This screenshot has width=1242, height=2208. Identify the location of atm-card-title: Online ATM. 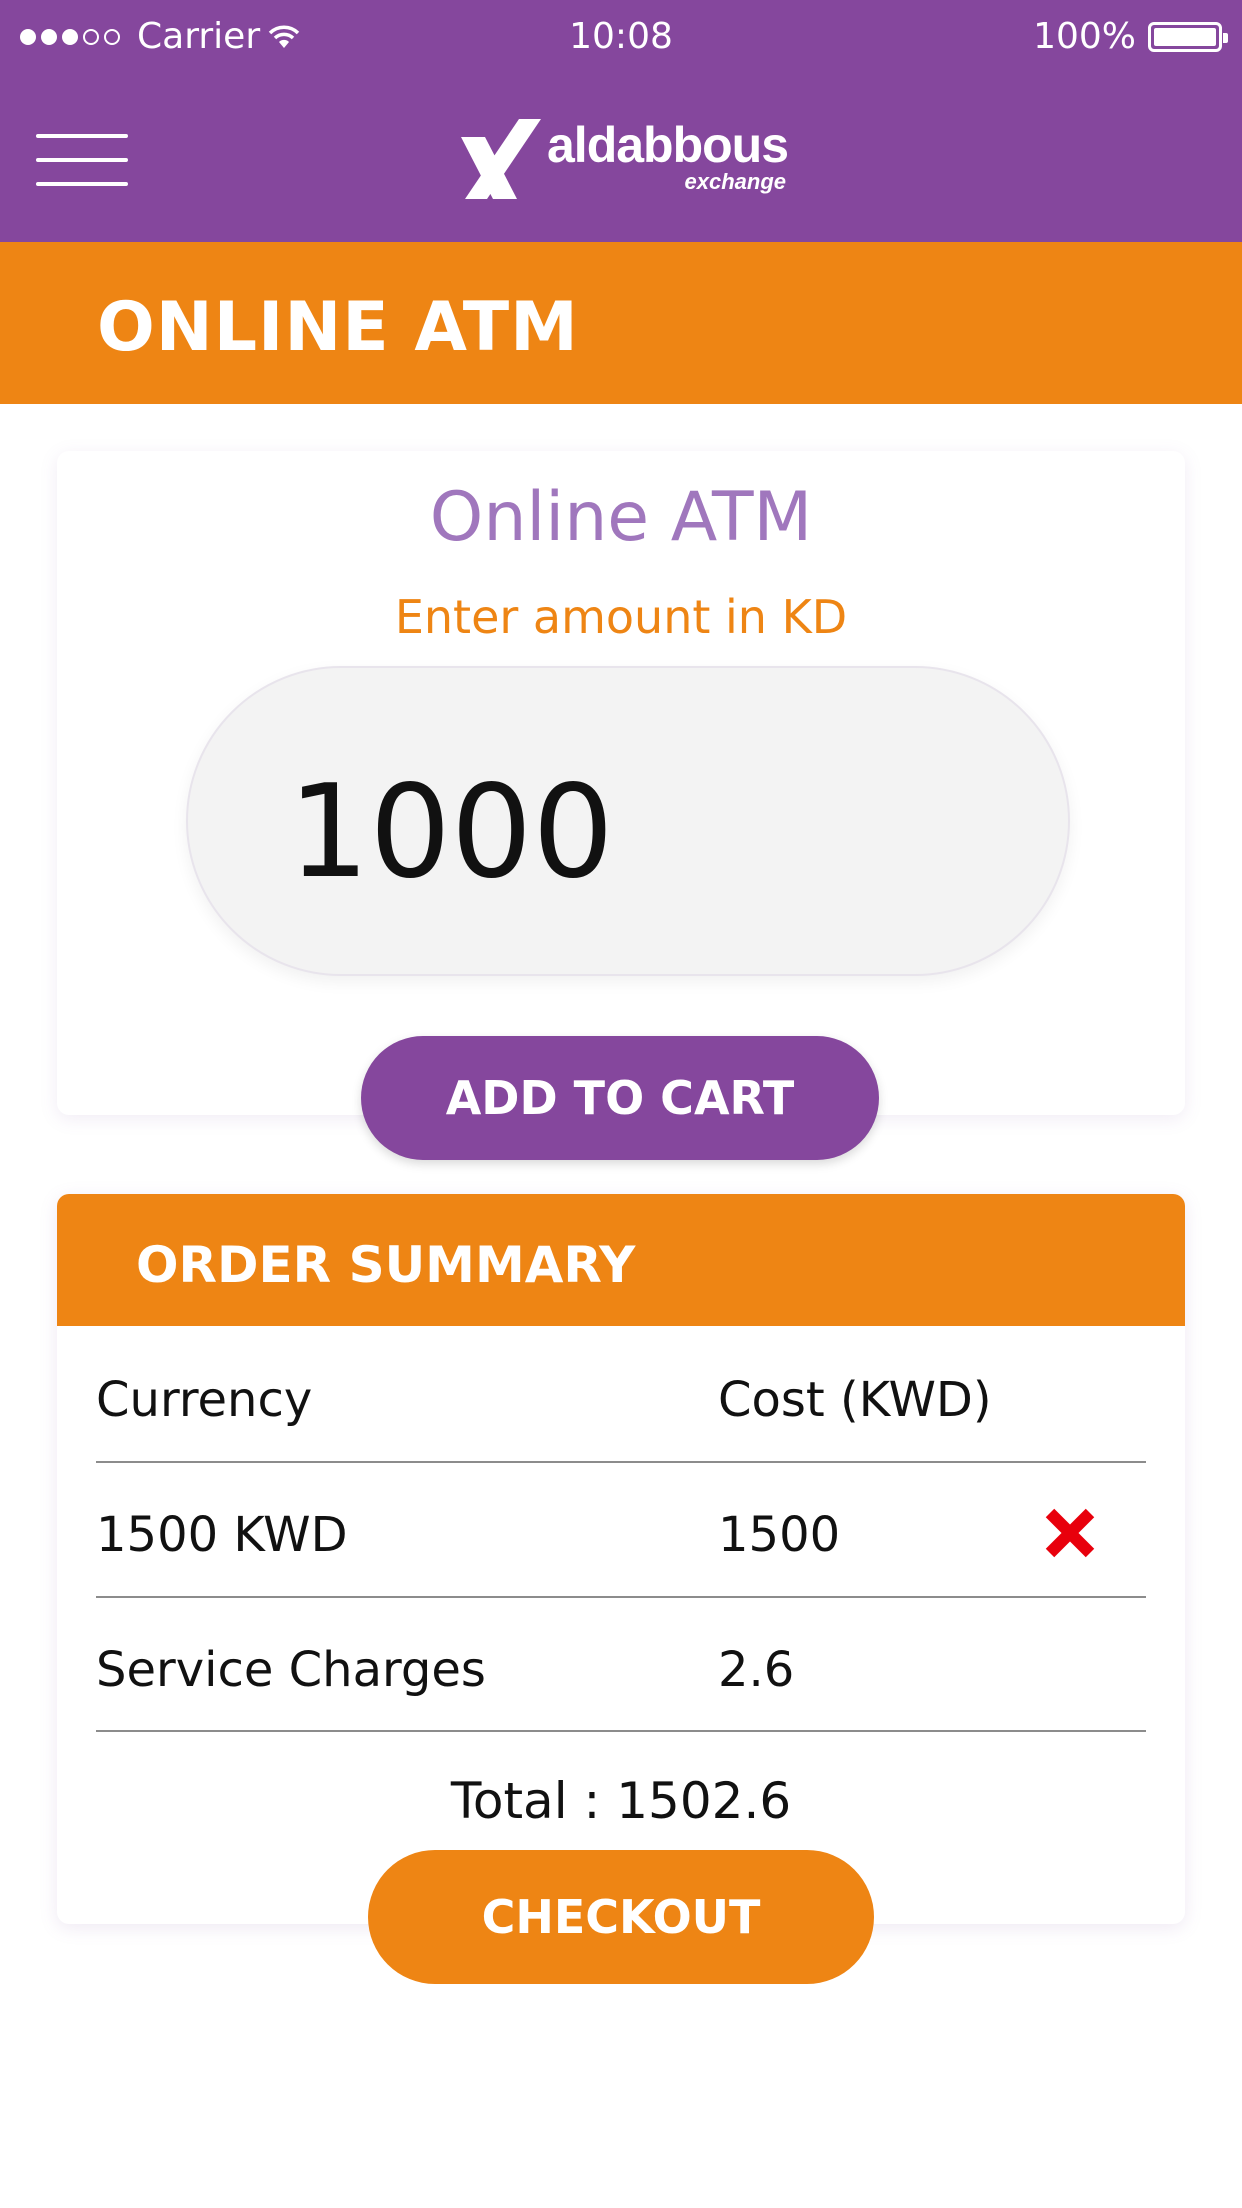
(621, 517).